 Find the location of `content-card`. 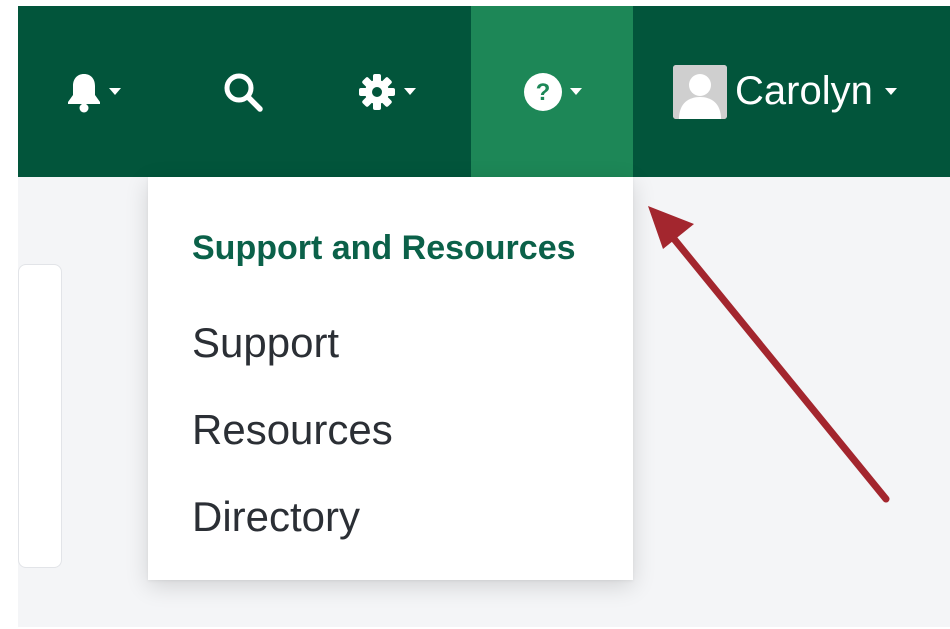

content-card is located at coordinates (40, 416).